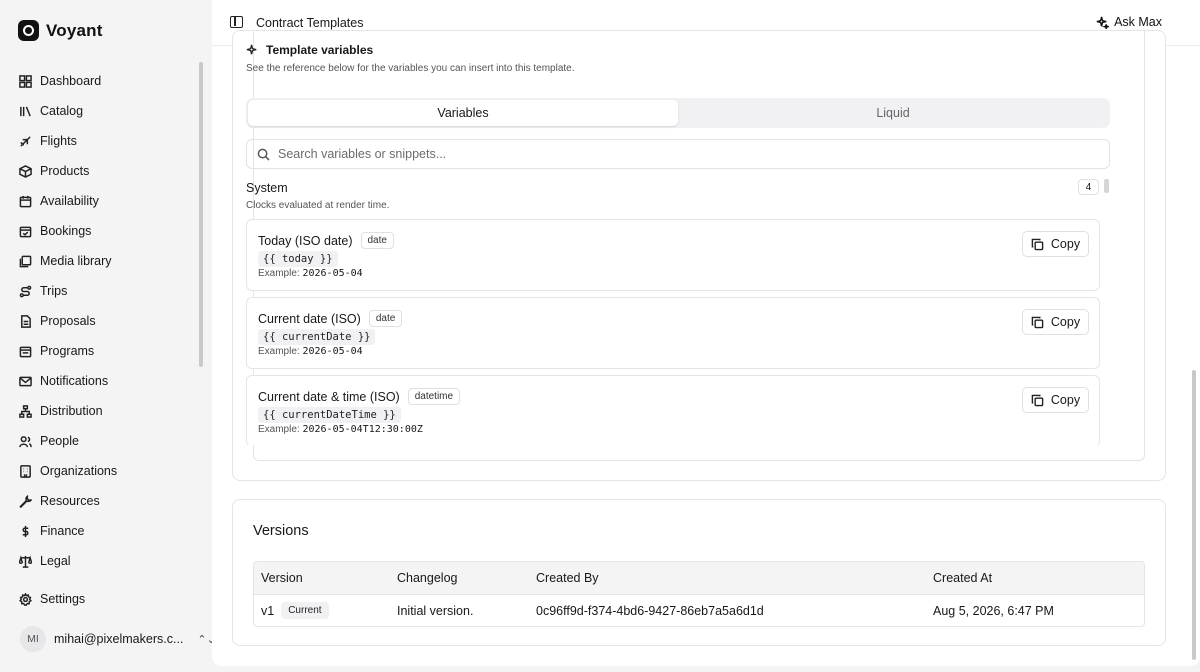  Describe the element at coordinates (201, 214) in the screenshot. I see `sidebar-scrollbar` at that location.